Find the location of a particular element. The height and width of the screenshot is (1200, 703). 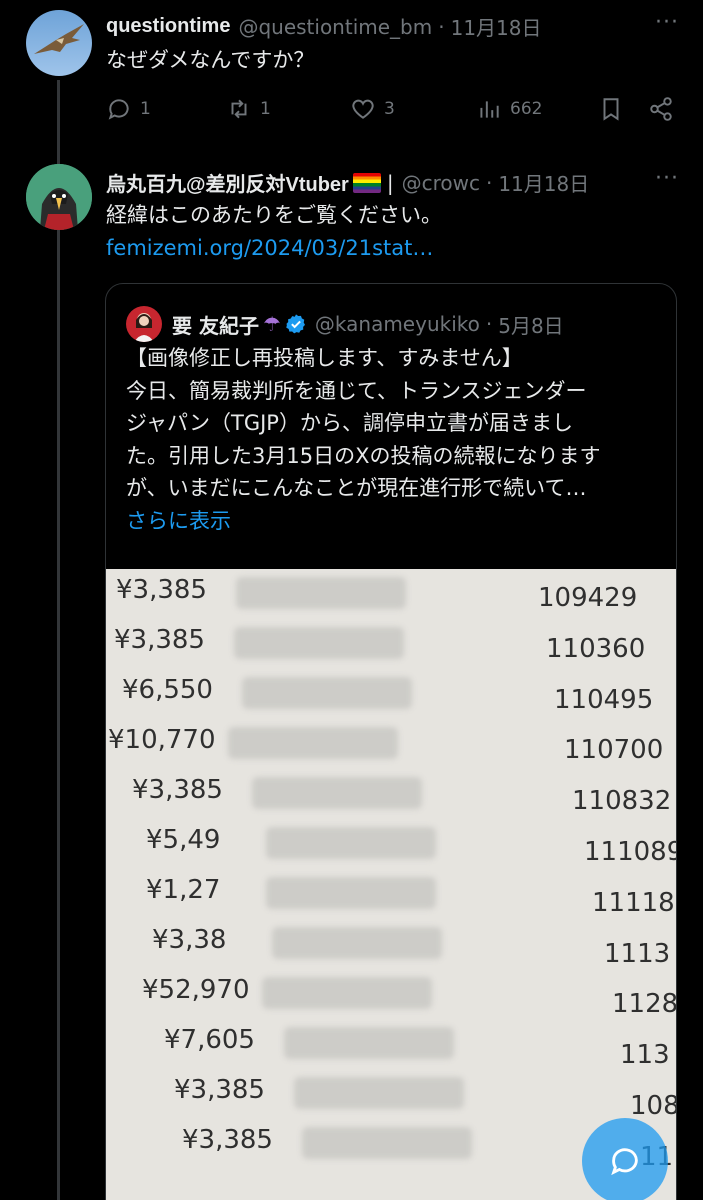

quoted-text-line: た。引用した3月15日のXの投稿の続報になります is located at coordinates (363, 455).